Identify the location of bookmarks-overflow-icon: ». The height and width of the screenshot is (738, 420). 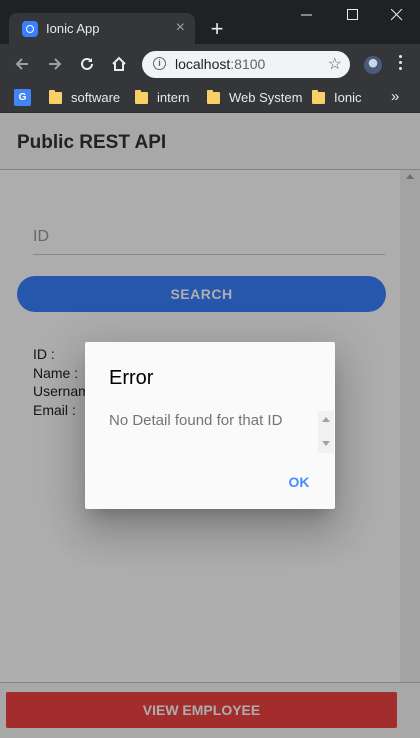
(395, 98).